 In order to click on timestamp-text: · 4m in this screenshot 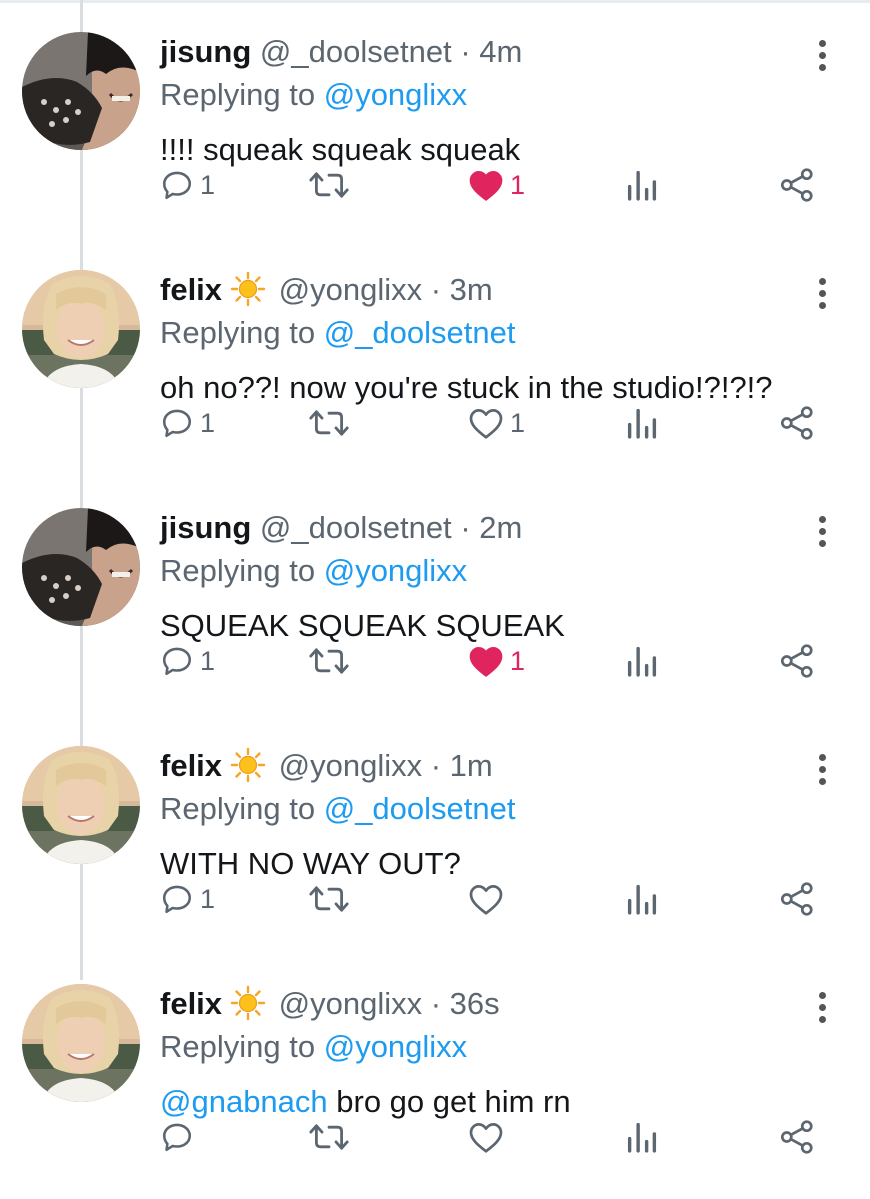, I will do `click(491, 51)`.